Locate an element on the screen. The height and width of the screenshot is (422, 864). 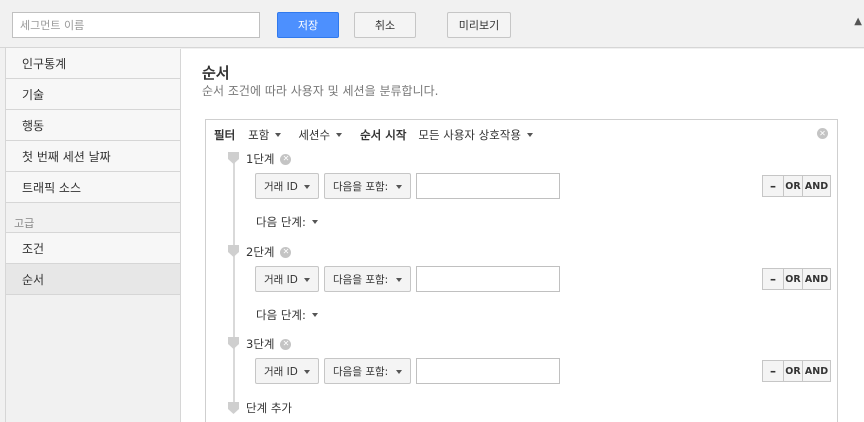
sidebar-item-sequences: 순서 is located at coordinates (97, 279).